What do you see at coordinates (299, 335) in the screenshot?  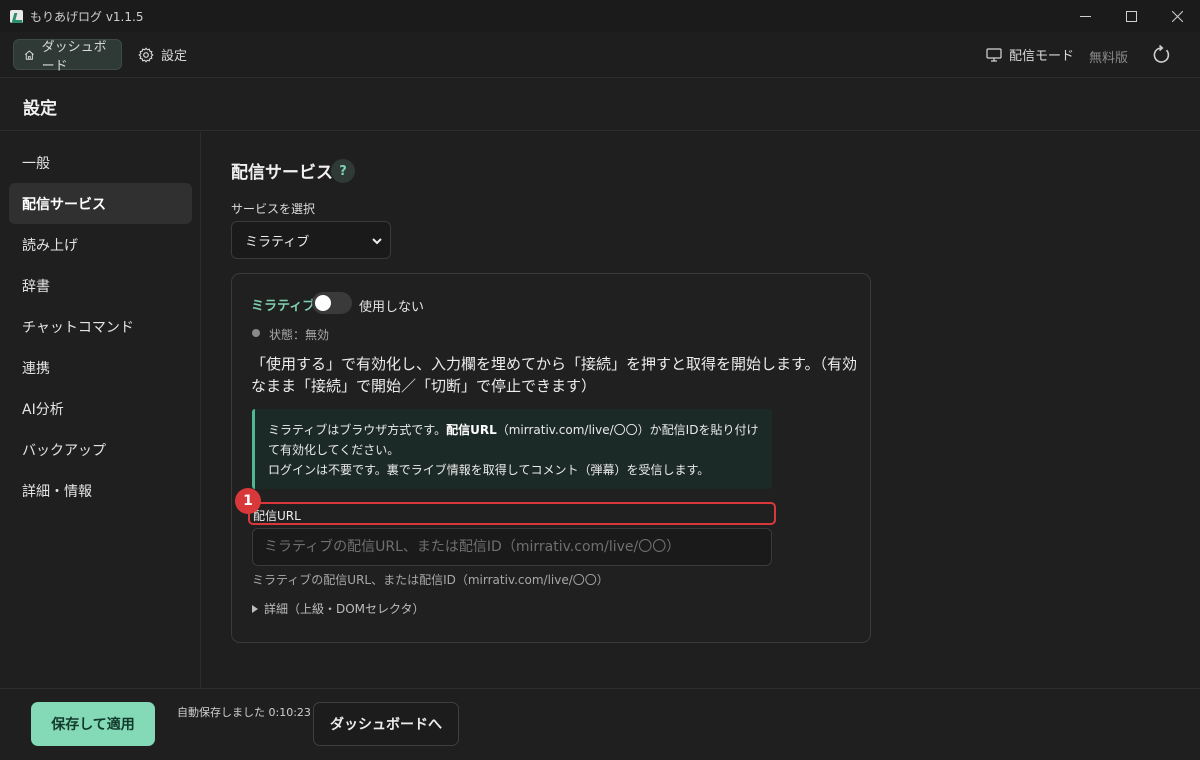 I see `status-text: 状態：無効` at bounding box center [299, 335].